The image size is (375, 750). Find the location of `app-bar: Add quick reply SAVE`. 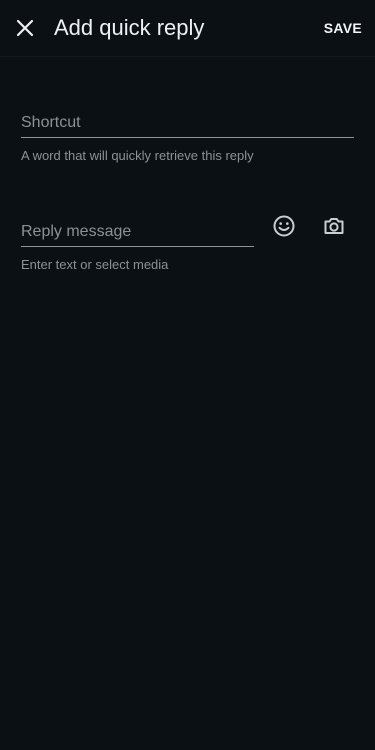

app-bar: Add quick reply SAVE is located at coordinates (187, 28).